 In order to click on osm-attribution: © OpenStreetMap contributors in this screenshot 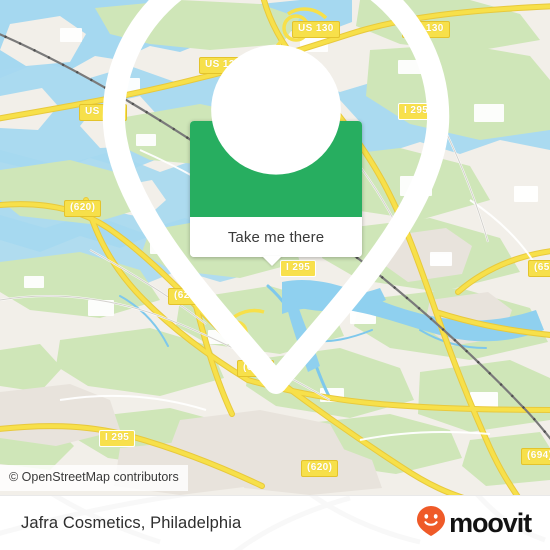, I will do `click(94, 478)`.